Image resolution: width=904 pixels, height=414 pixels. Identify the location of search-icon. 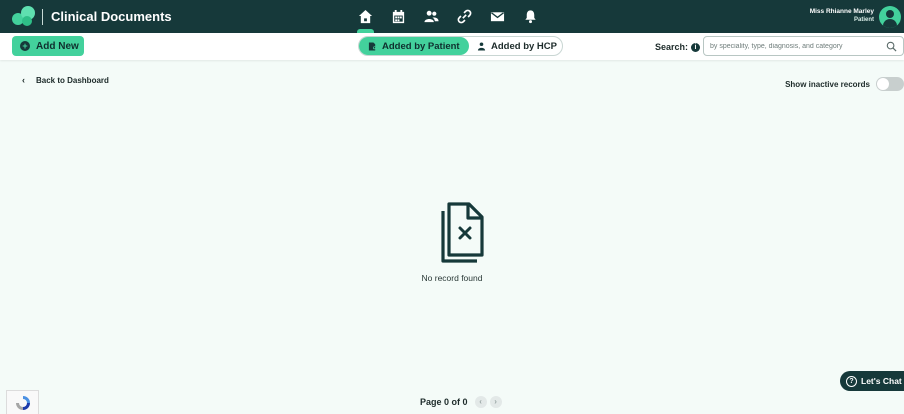
(891, 46).